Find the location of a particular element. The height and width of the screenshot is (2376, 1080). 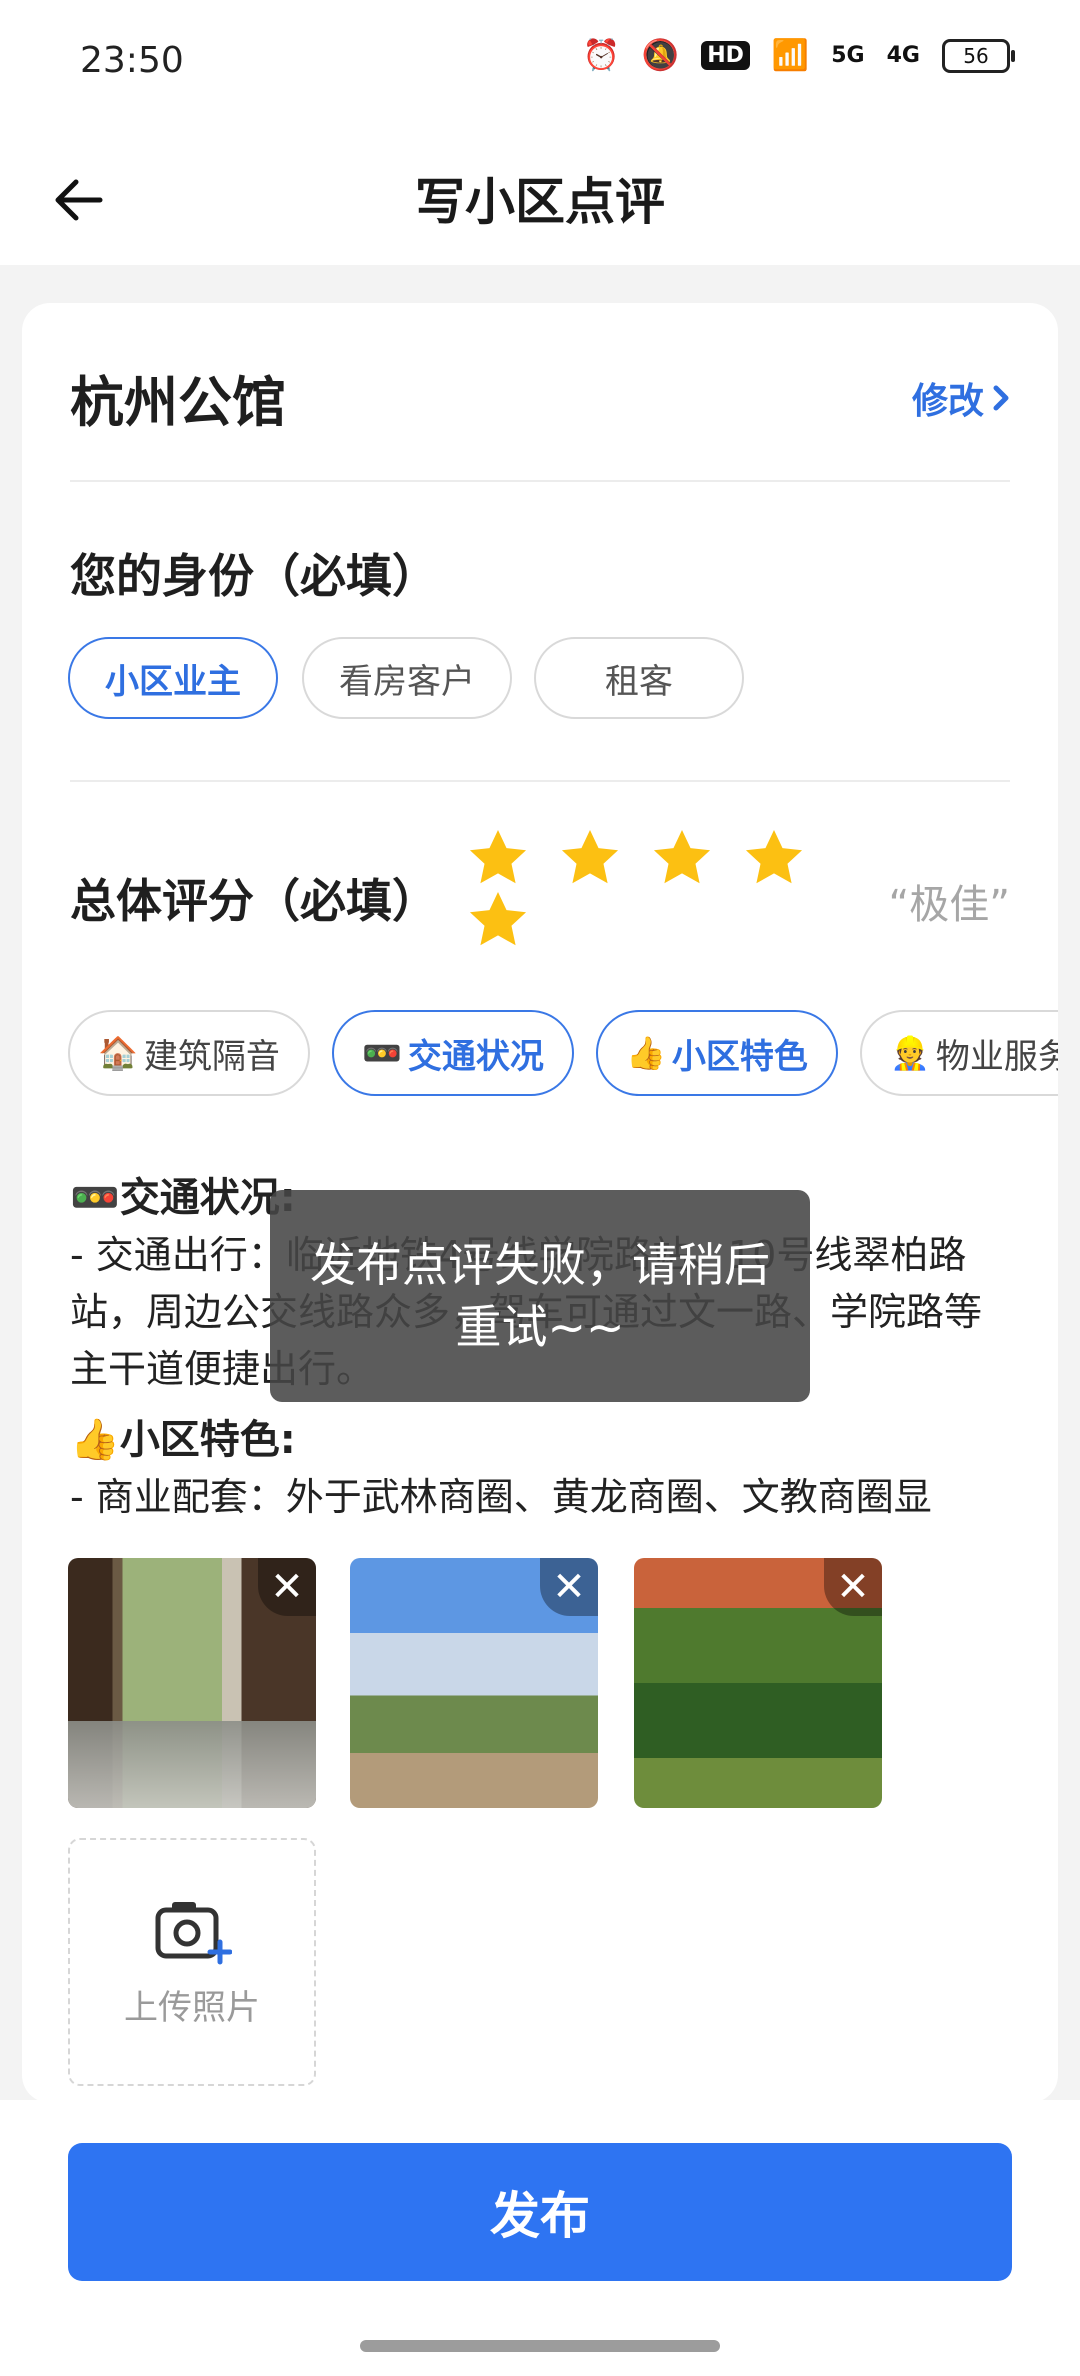

camera-plus-icon is located at coordinates (193, 1932).